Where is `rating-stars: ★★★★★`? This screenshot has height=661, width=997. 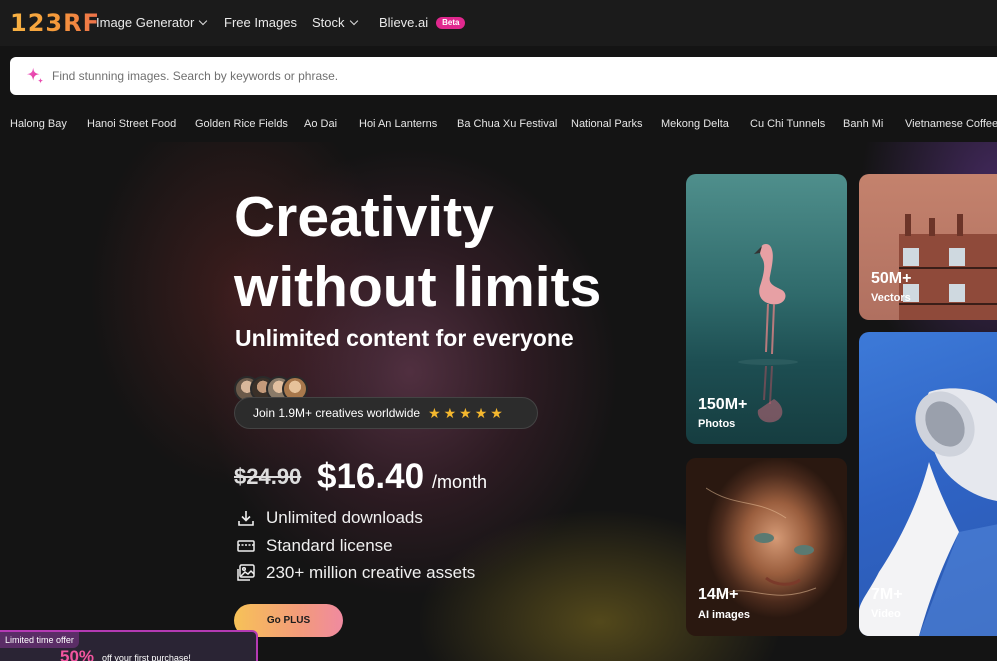 rating-stars: ★★★★★ is located at coordinates (467, 412).